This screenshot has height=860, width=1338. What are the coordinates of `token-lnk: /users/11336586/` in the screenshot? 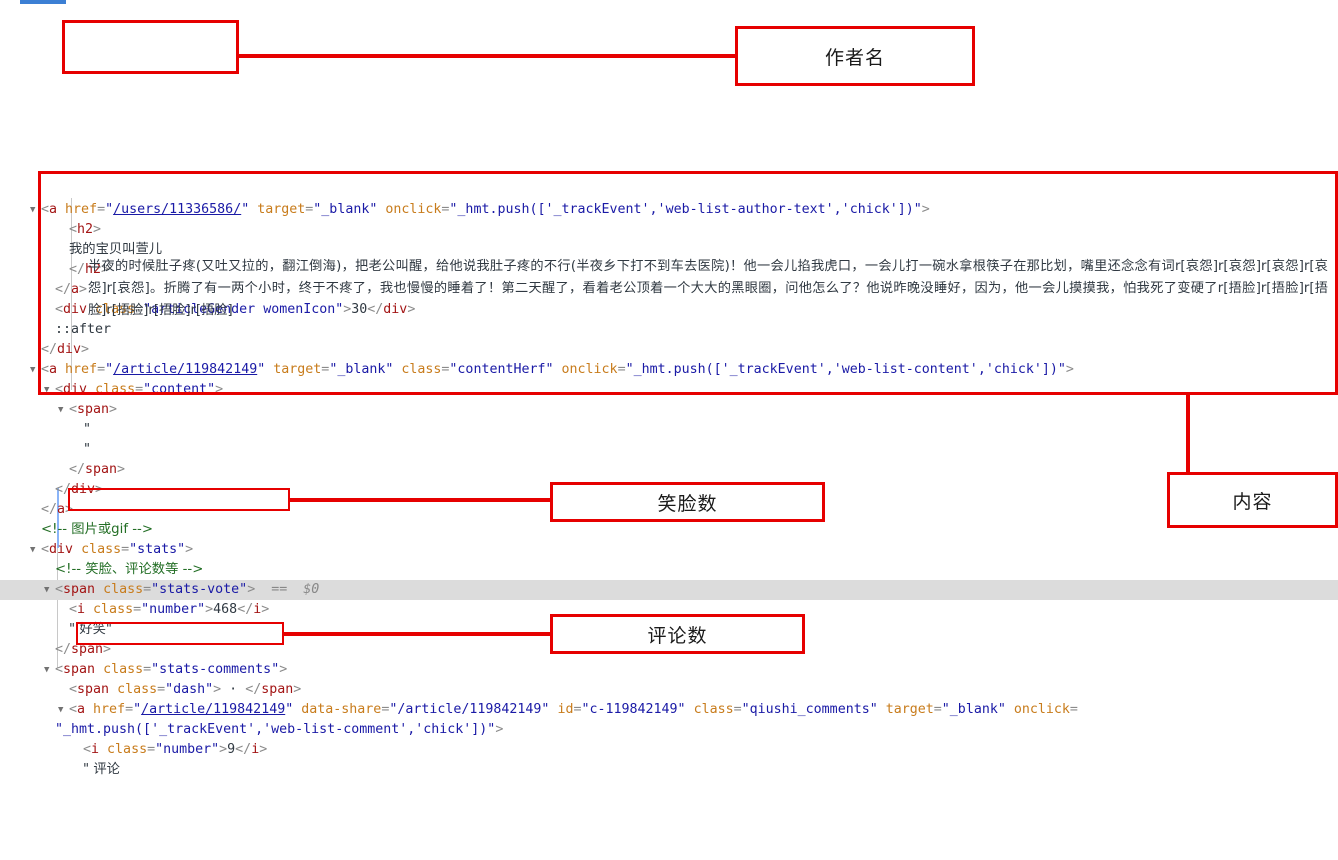 It's located at (177, 209).